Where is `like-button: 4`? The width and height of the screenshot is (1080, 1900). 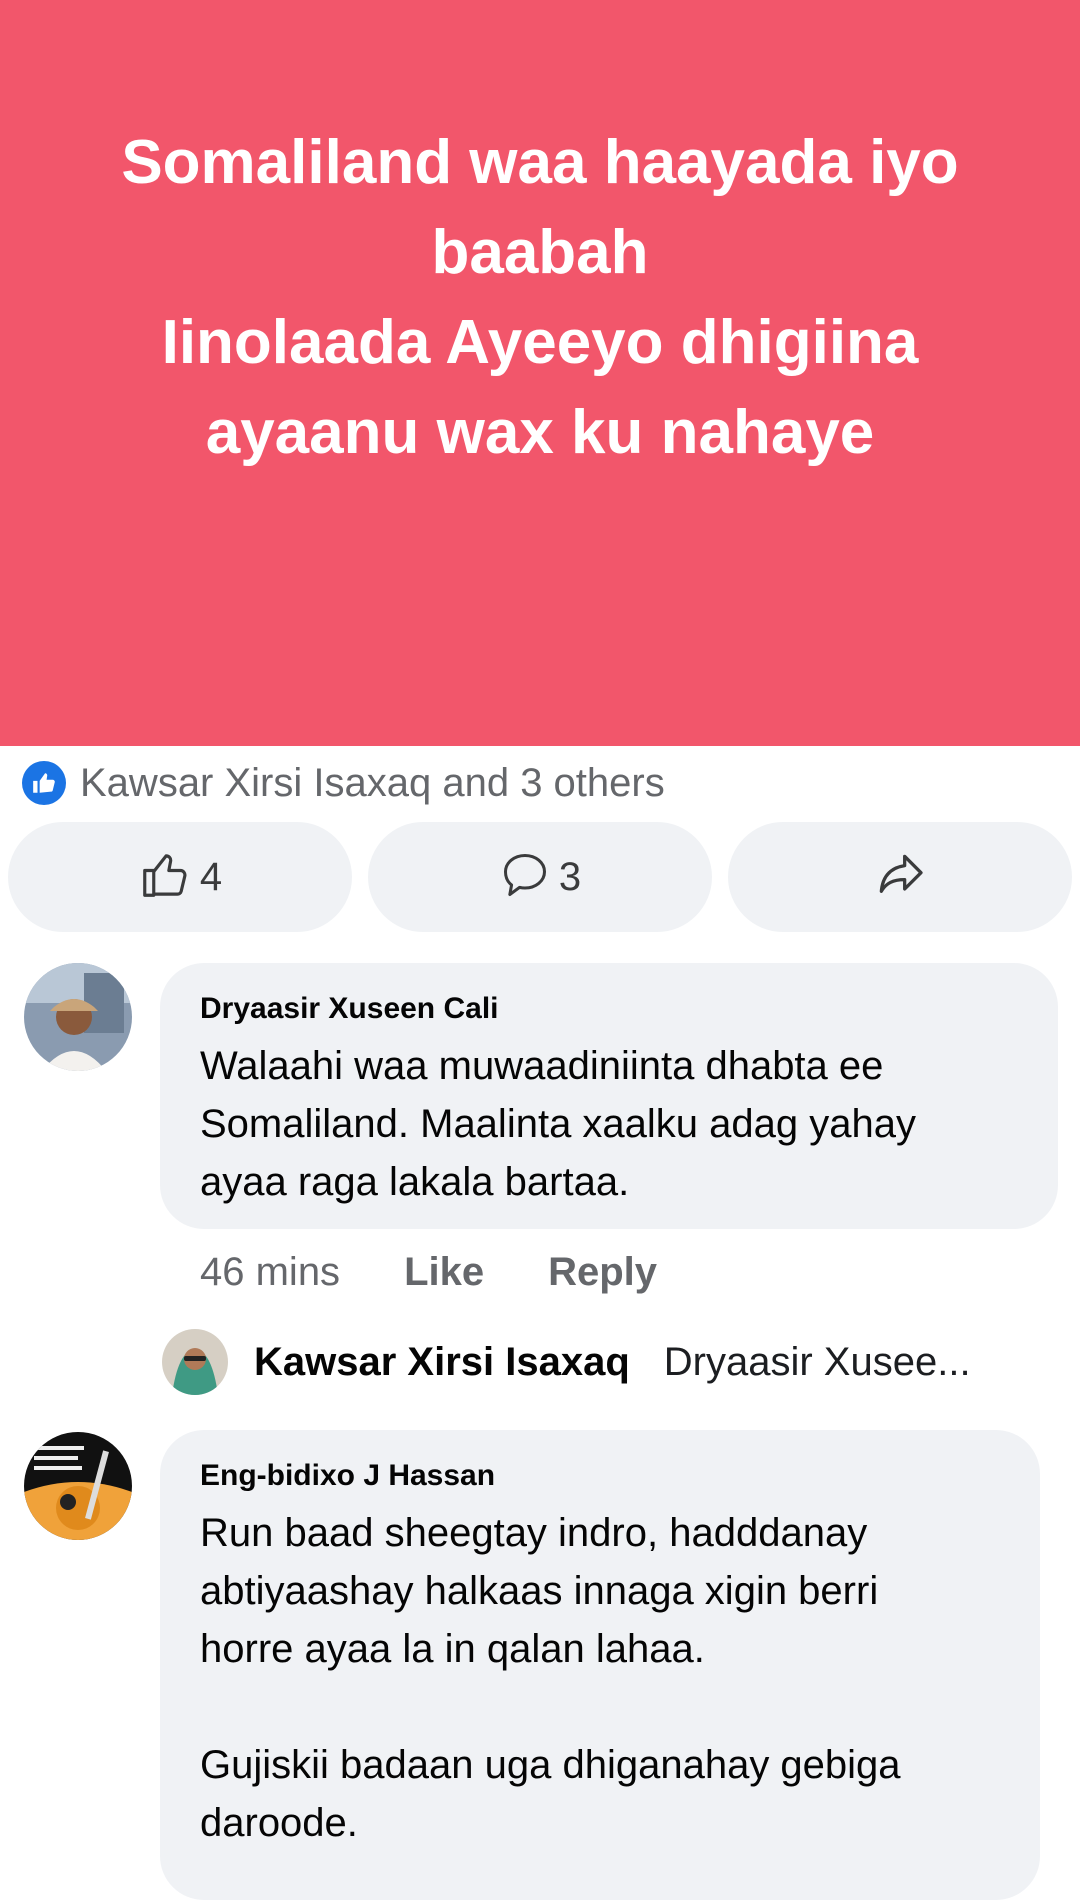 like-button: 4 is located at coordinates (180, 877).